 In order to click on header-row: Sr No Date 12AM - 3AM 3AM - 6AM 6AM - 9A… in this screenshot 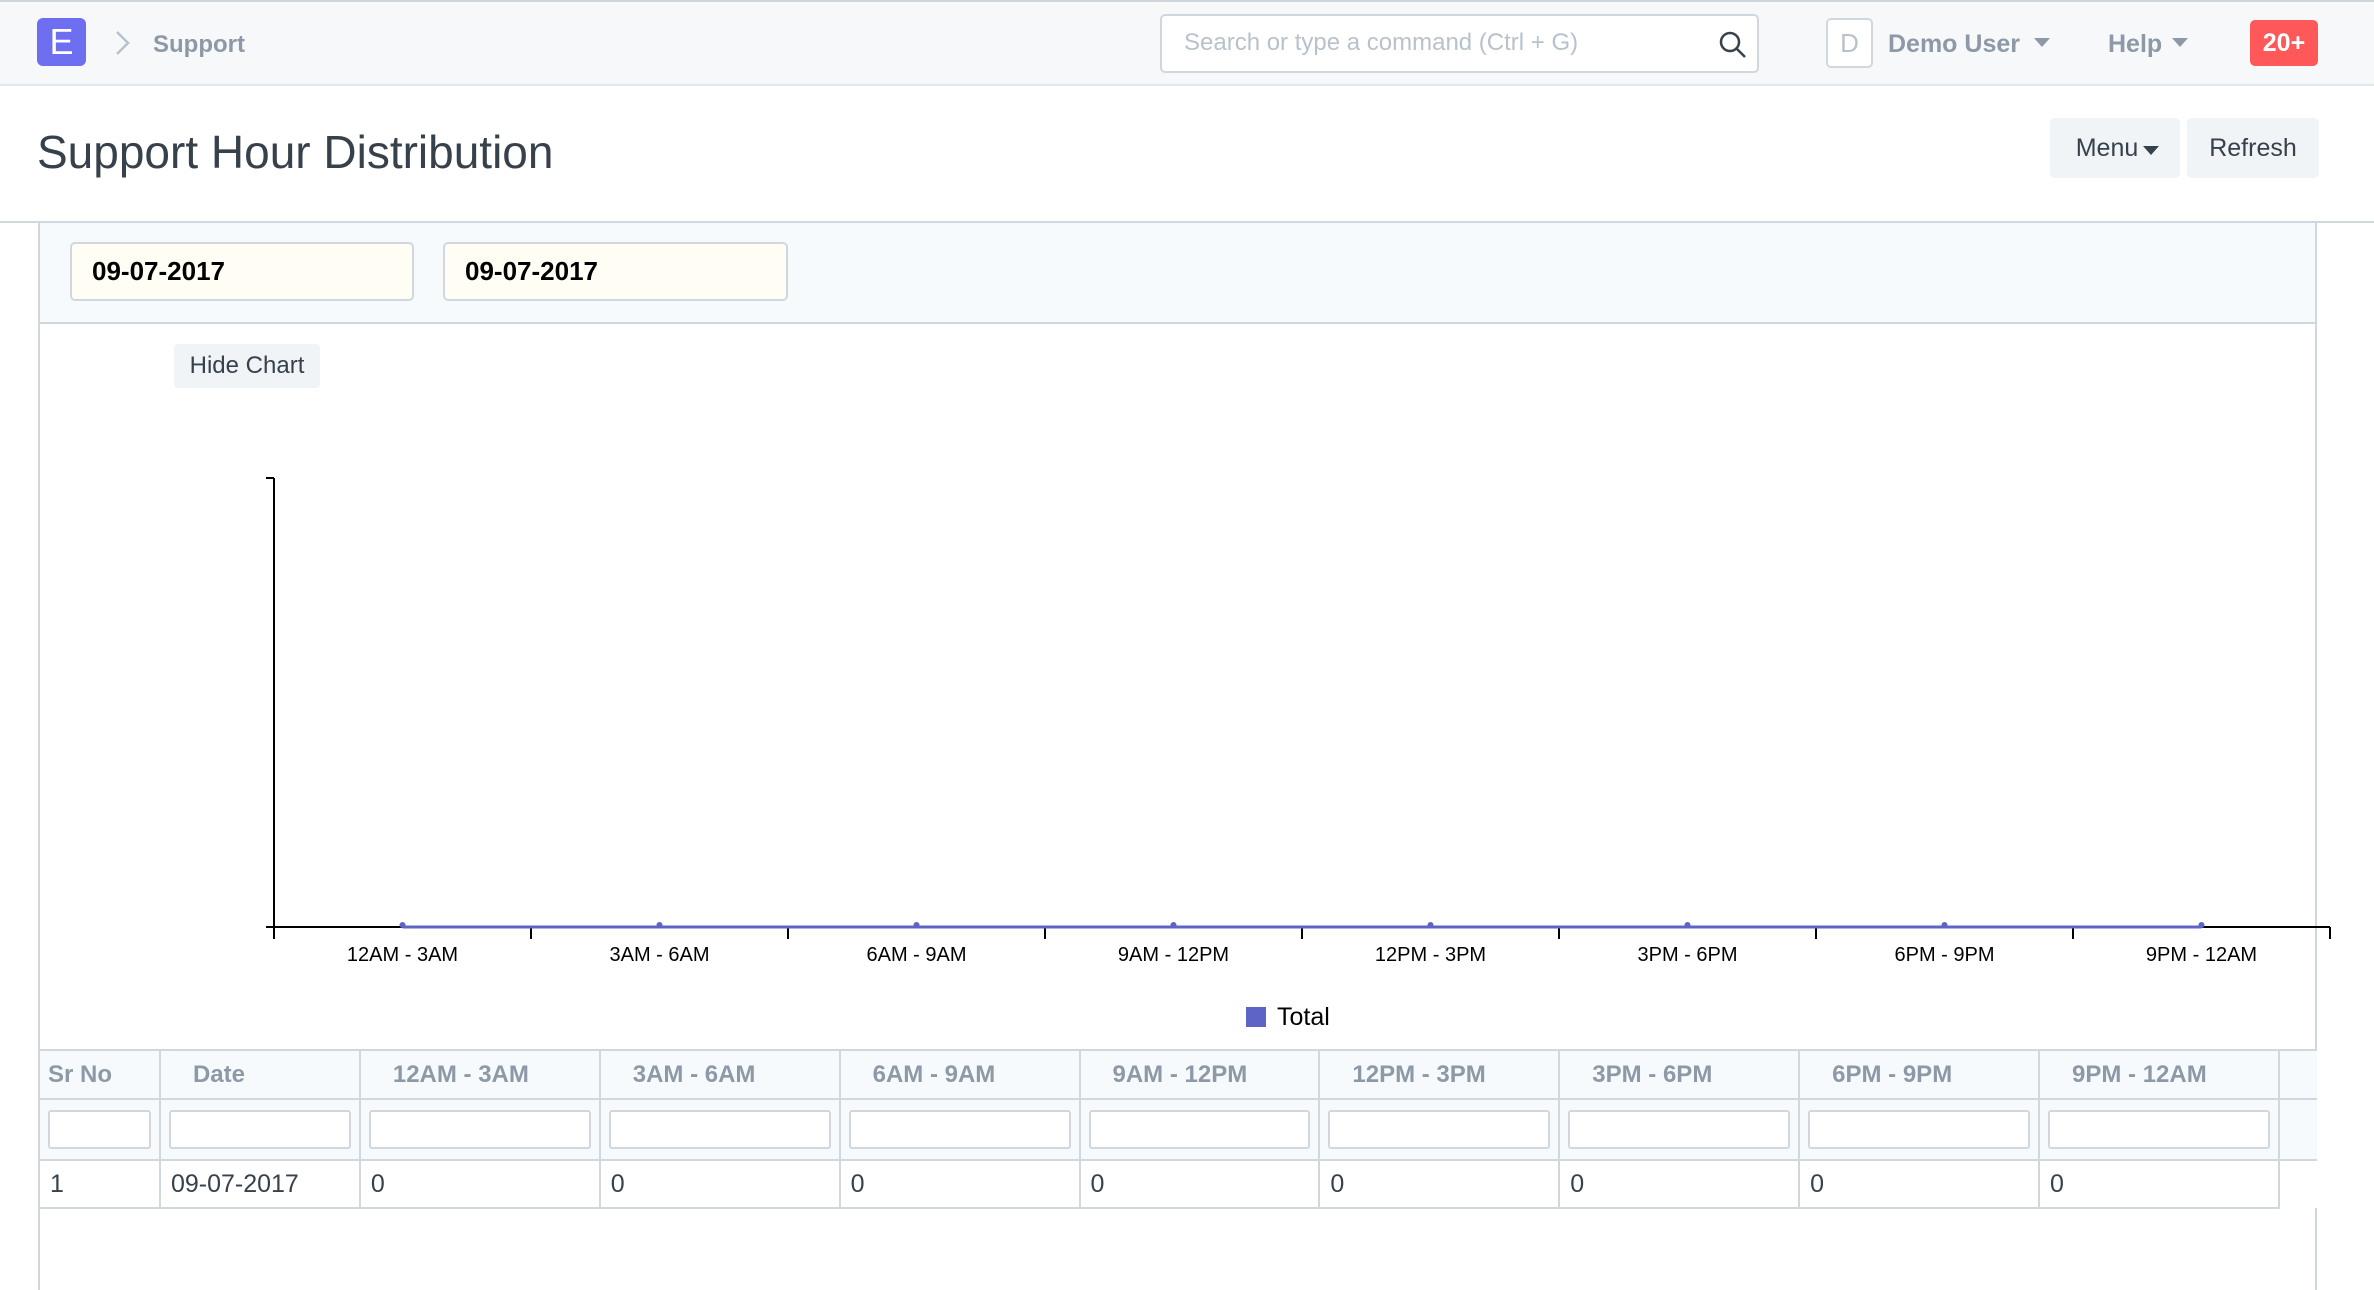, I will do `click(1177, 1074)`.